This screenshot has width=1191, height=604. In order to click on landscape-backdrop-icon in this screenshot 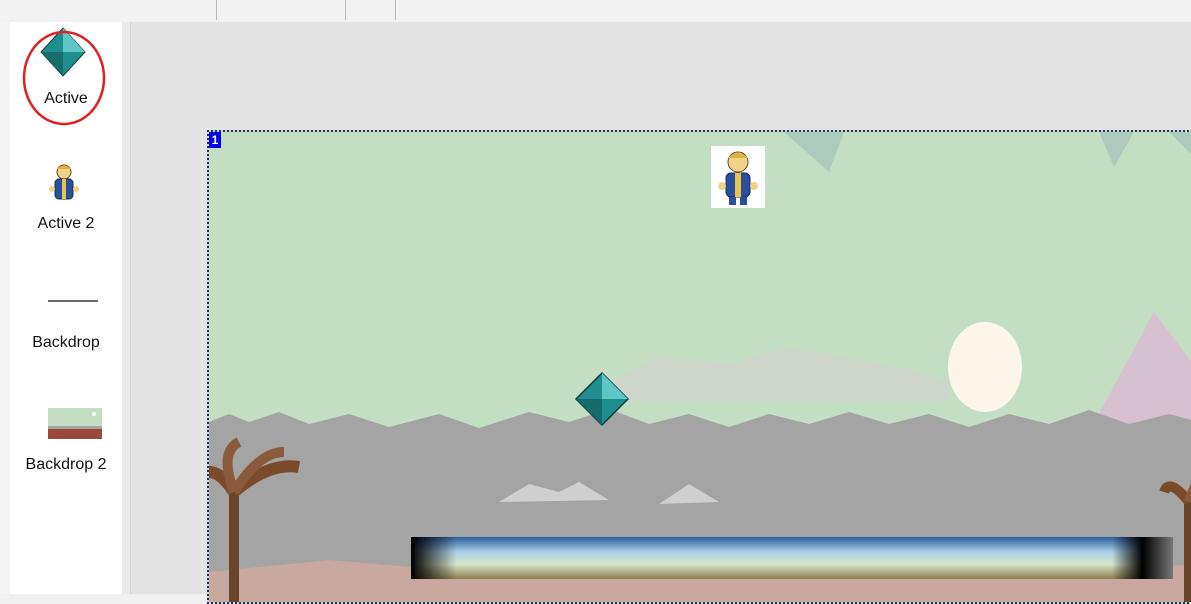, I will do `click(75, 423)`.